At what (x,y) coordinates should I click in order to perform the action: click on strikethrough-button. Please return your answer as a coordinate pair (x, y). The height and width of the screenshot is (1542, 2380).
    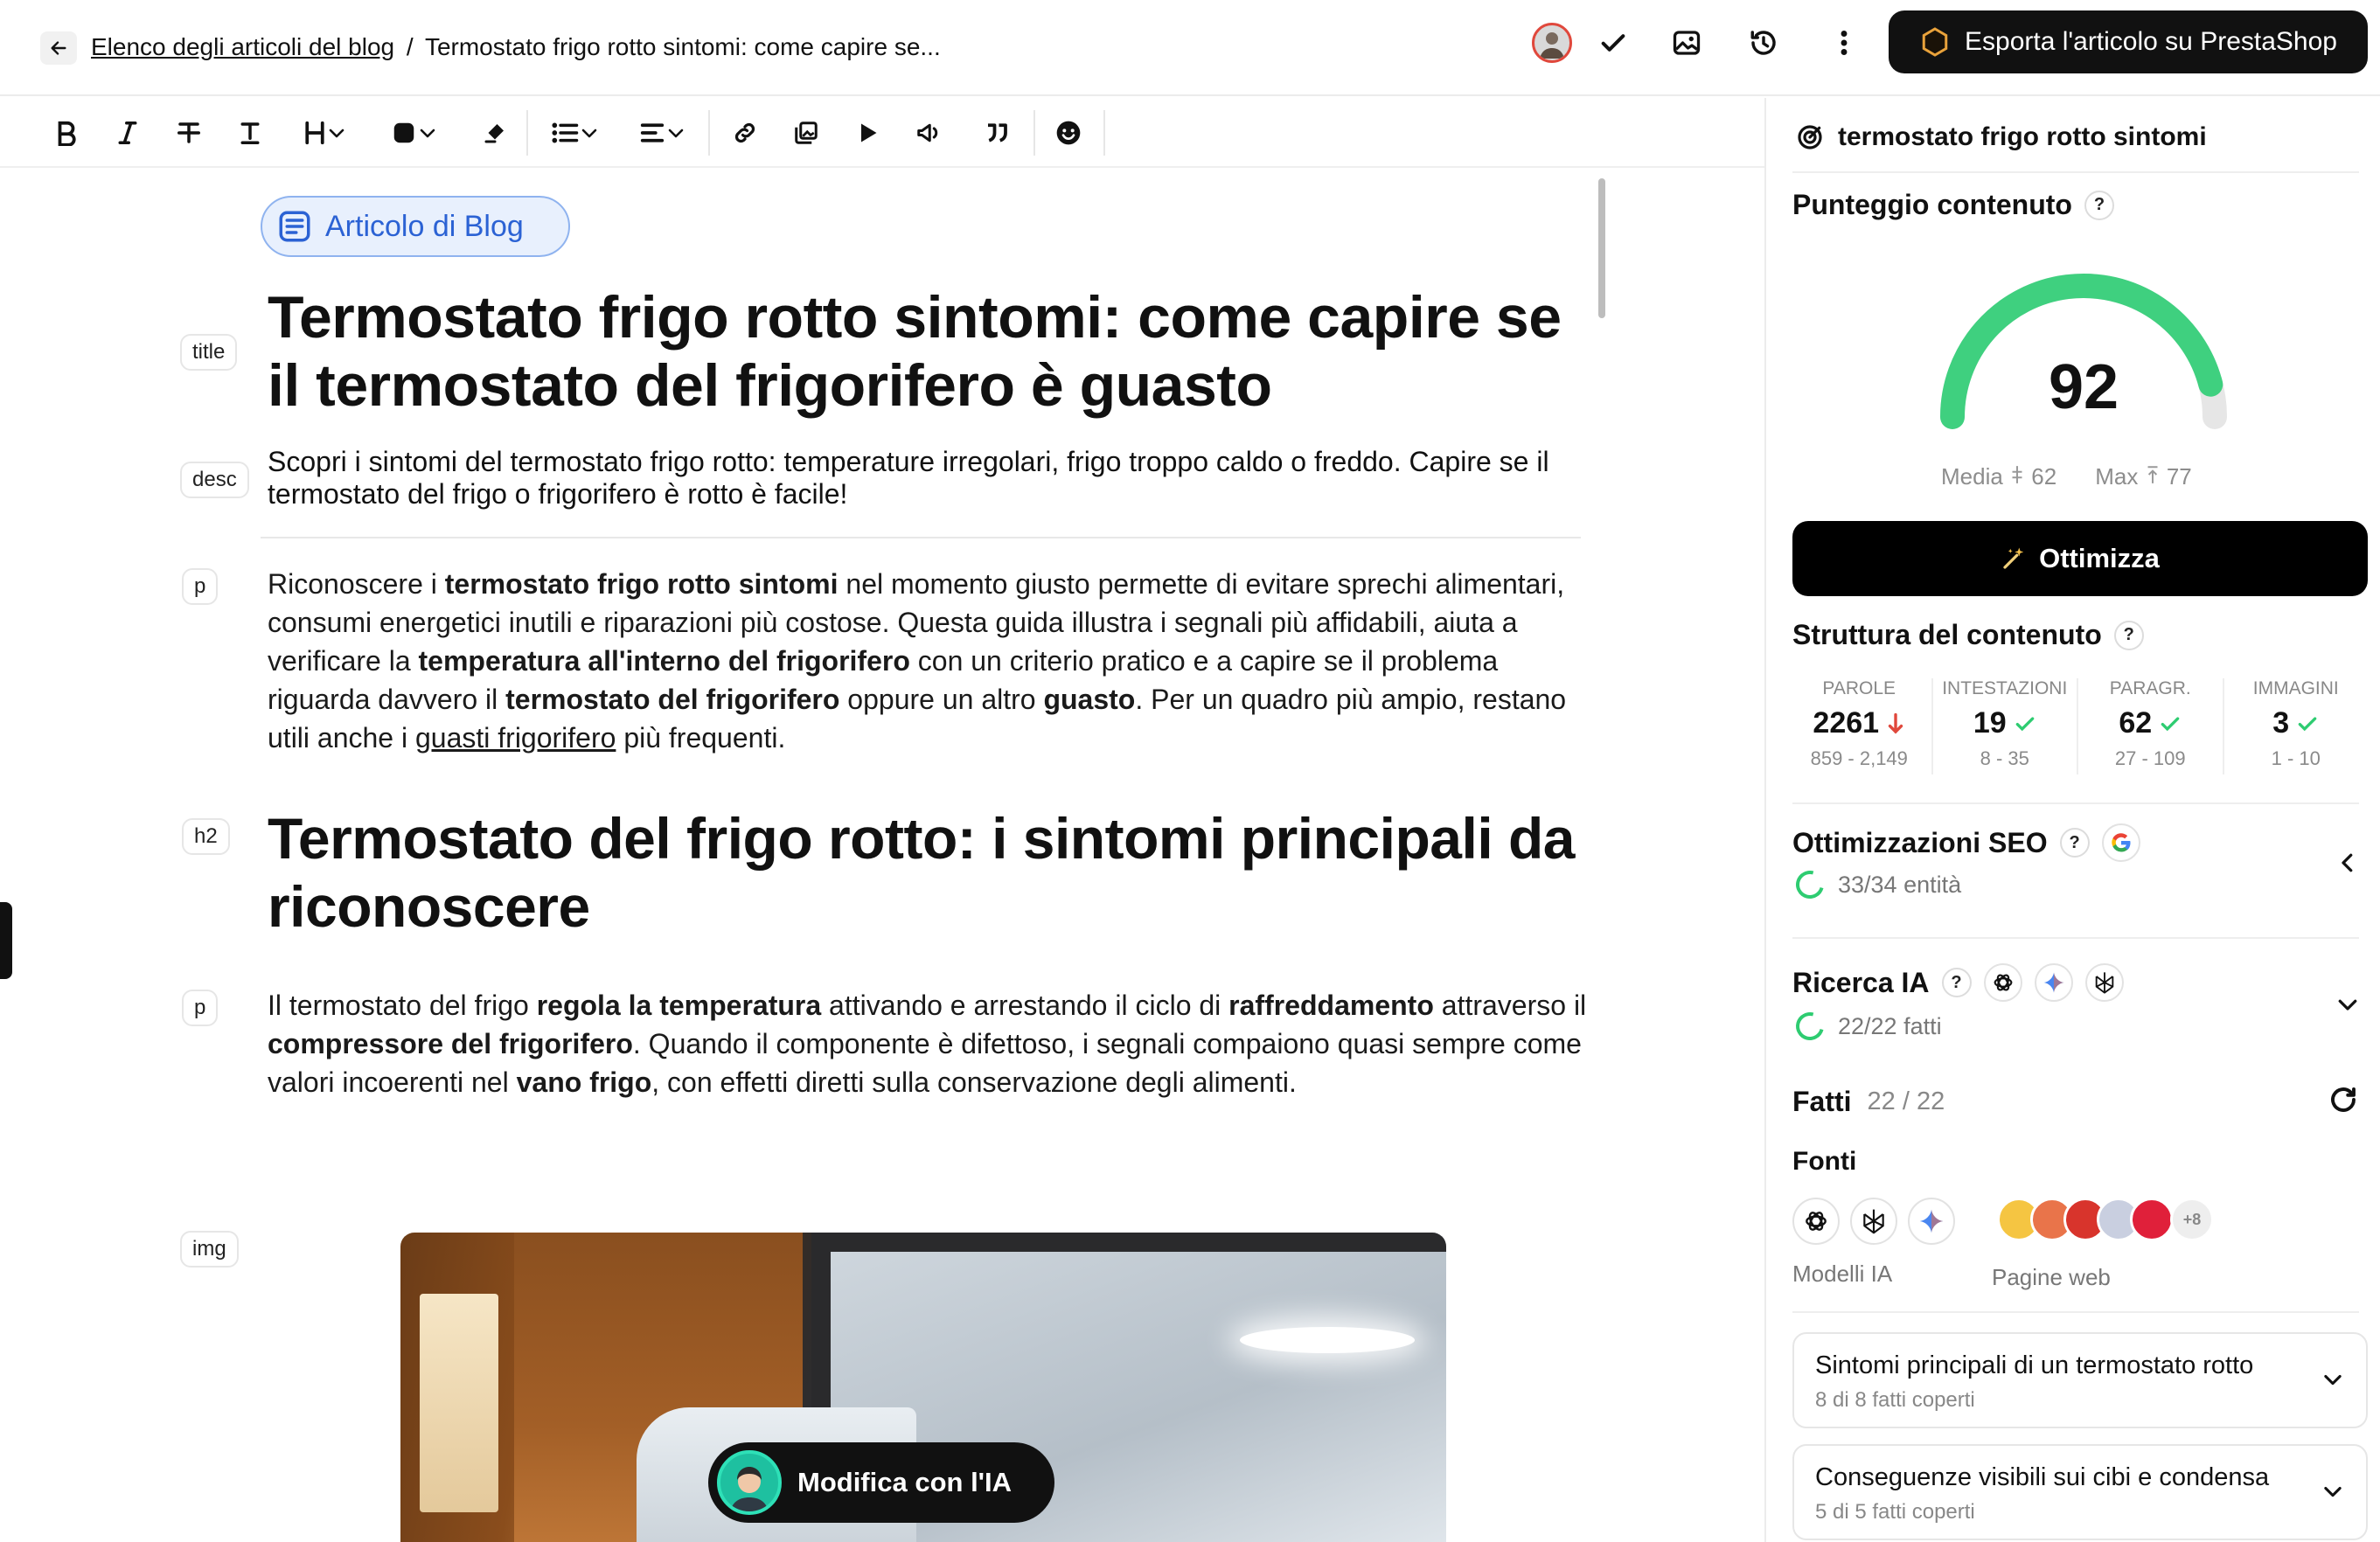
    Looking at the image, I should click on (189, 133).